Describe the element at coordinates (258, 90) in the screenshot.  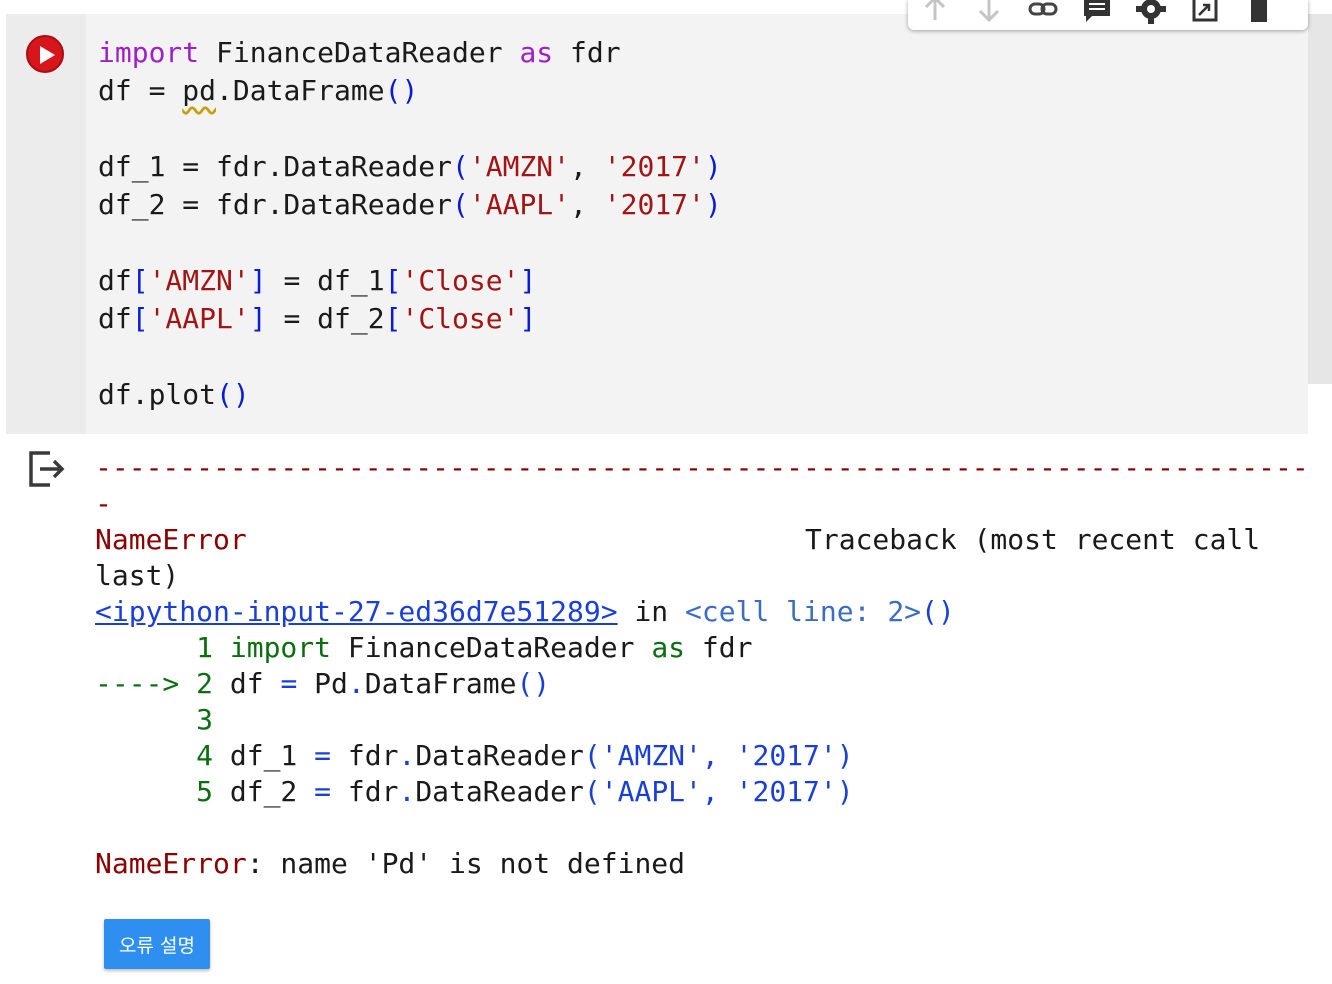
I see `code-line: df = pd.DataFrame()` at that location.